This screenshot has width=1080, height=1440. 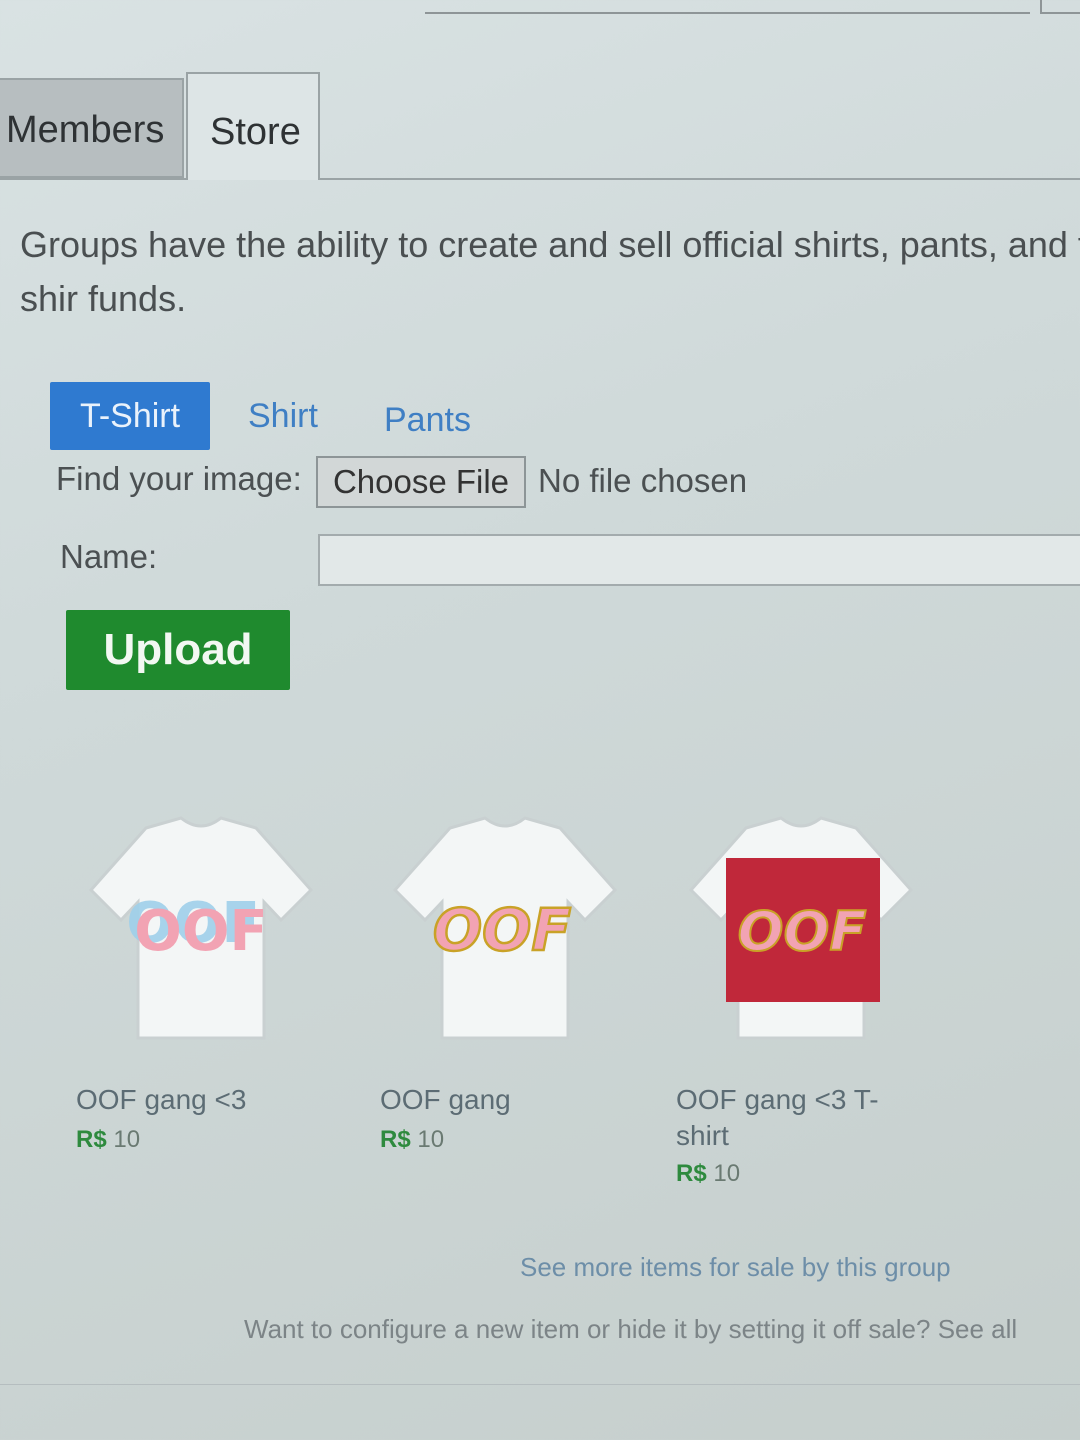 I want to click on see-more-link: See more items for sale by this group, so click(x=735, y=1267).